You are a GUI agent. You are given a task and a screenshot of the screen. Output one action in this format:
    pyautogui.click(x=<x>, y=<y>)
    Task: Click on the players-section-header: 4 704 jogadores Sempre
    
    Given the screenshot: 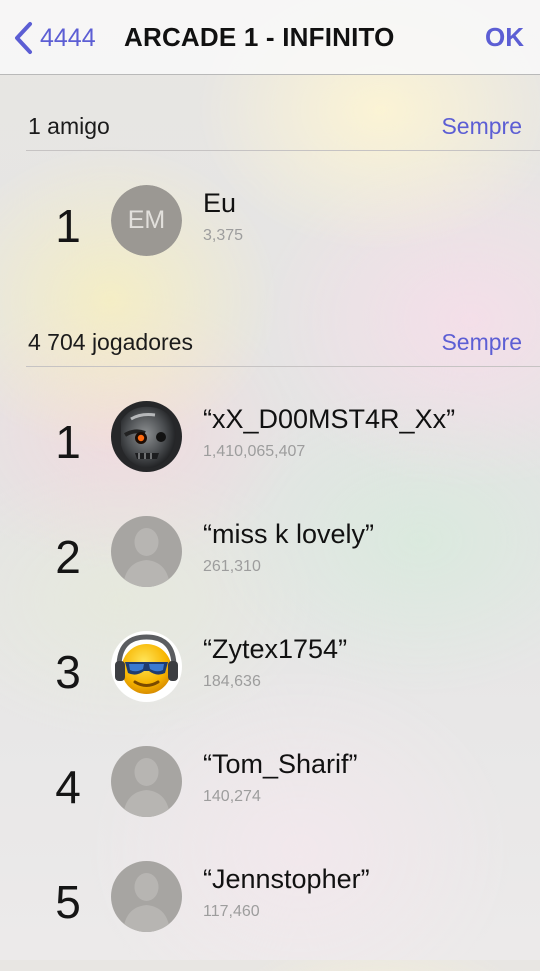 What is the action you would take?
    pyautogui.click(x=270, y=342)
    